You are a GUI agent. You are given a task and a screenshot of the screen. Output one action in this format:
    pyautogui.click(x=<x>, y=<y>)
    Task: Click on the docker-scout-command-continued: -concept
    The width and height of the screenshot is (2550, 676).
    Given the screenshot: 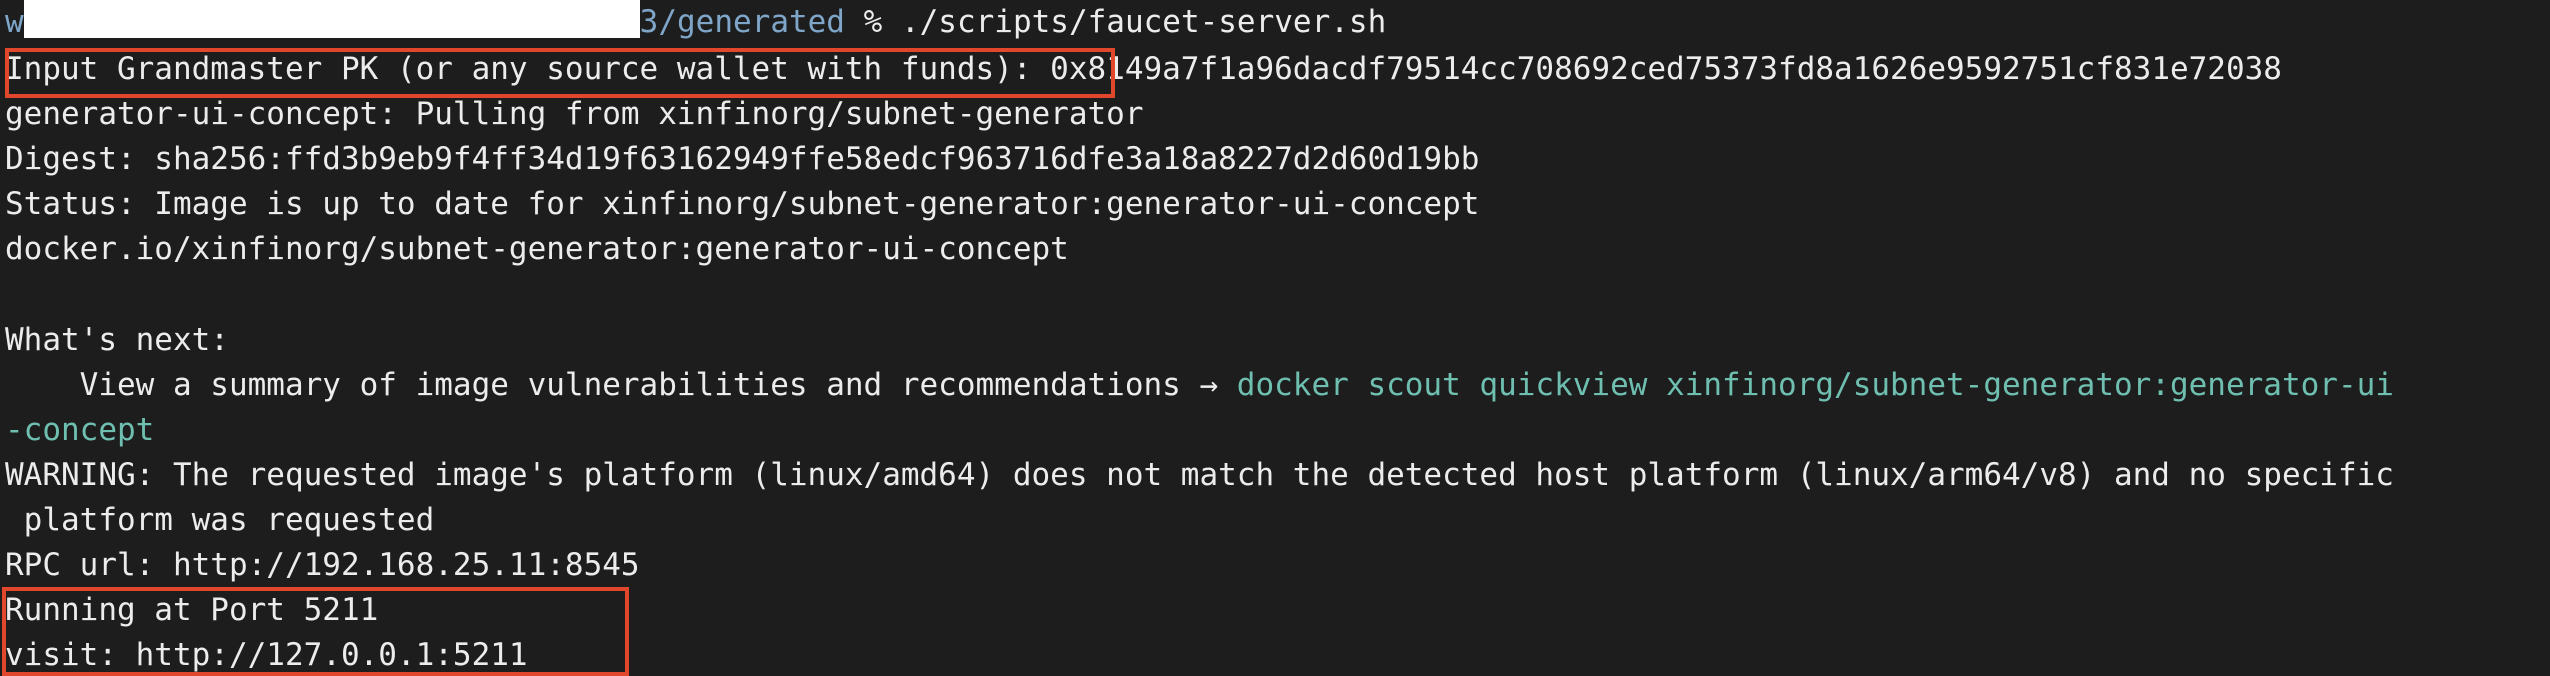 What is the action you would take?
    pyautogui.click(x=79, y=430)
    